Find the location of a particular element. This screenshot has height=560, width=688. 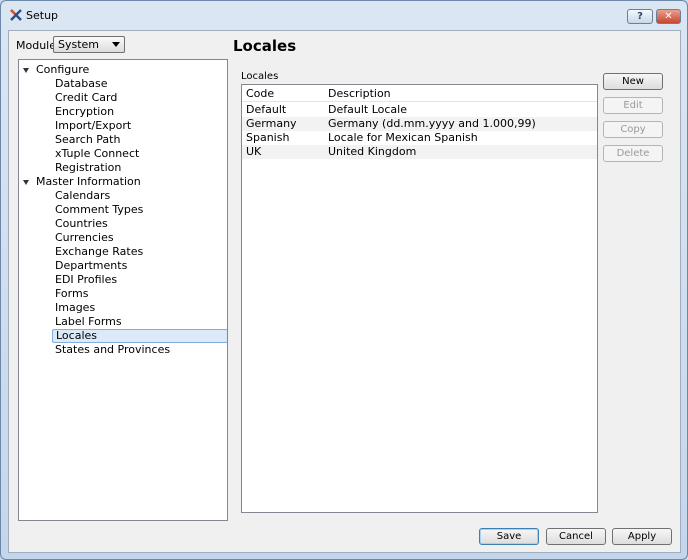

tree-item-label: States and Provinces is located at coordinates (113, 349).